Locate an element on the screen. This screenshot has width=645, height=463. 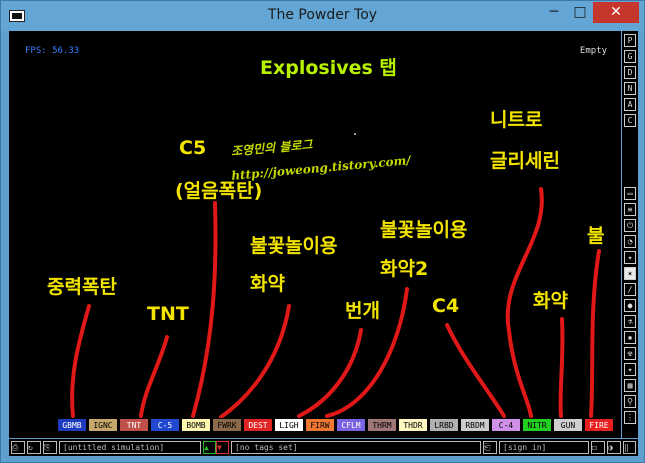
annotation-c4: C4 is located at coordinates (446, 306).